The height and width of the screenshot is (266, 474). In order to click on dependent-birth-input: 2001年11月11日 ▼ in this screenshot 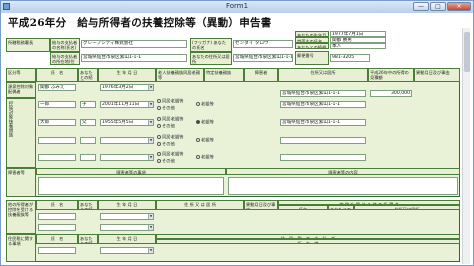, I will do `click(127, 104)`.